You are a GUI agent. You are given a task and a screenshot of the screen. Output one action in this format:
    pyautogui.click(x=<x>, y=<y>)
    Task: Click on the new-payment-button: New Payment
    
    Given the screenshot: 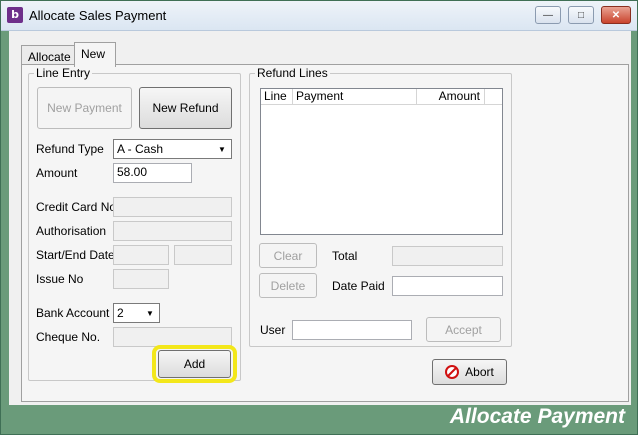 What is the action you would take?
    pyautogui.click(x=84, y=108)
    